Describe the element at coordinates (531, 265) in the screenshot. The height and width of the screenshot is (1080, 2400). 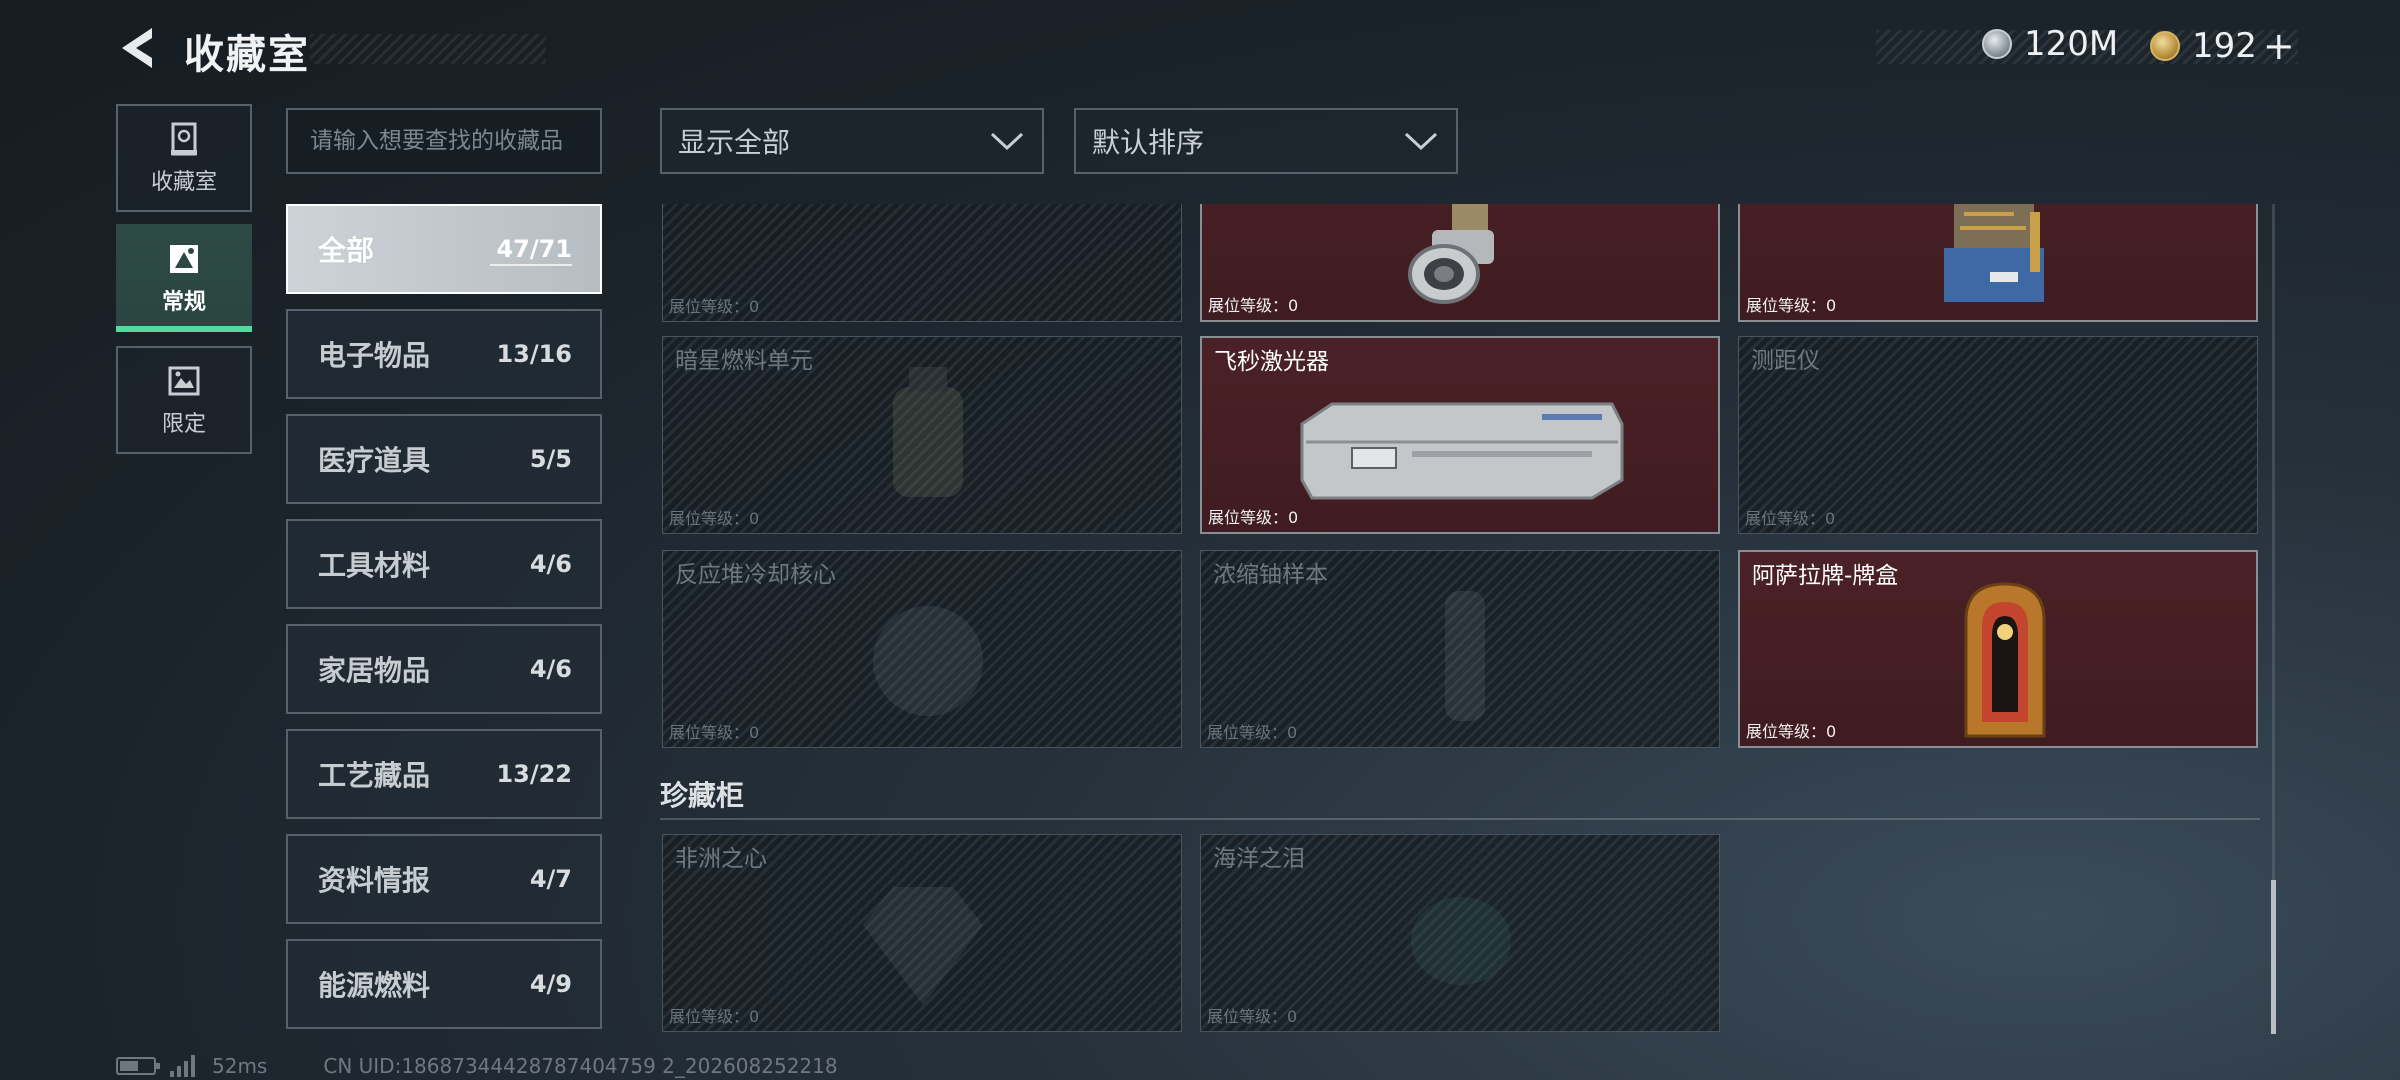
I see `count-underline` at that location.